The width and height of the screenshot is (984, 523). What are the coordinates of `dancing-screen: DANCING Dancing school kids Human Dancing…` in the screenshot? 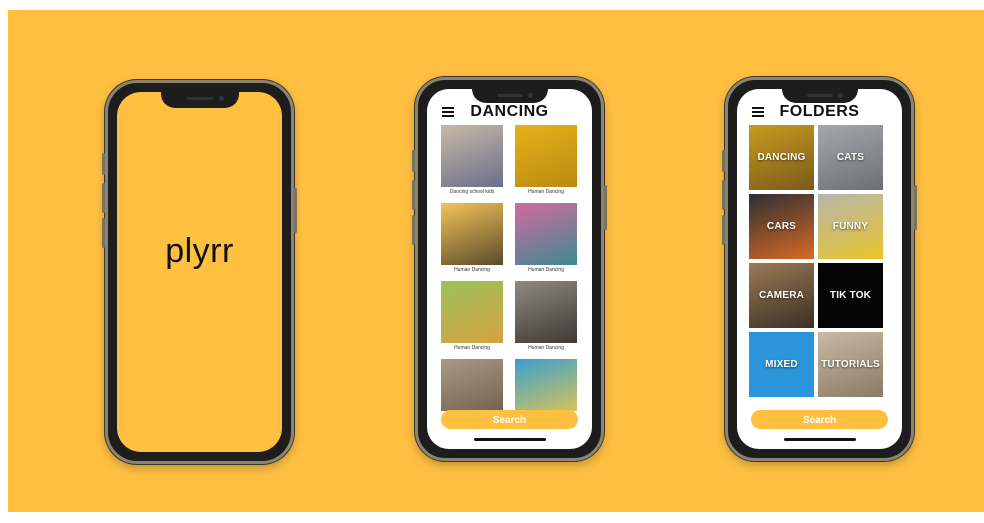 It's located at (509, 269).